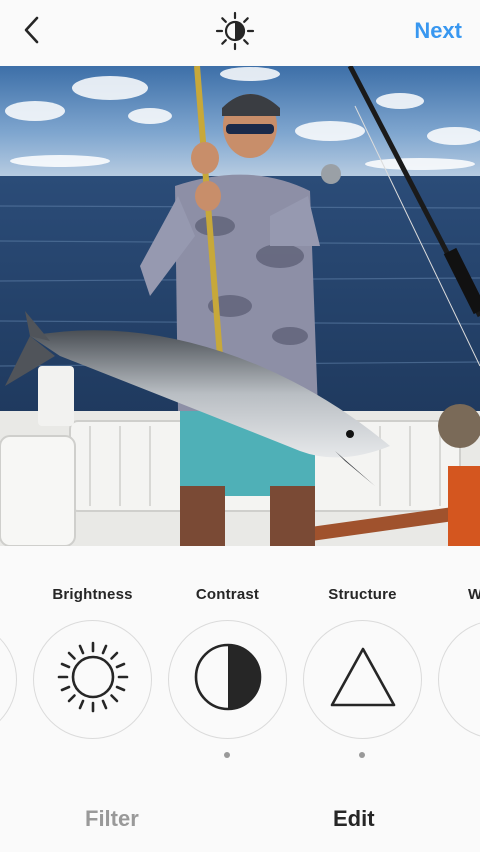  I want to click on tool-warmth: W, so click(455, 676).